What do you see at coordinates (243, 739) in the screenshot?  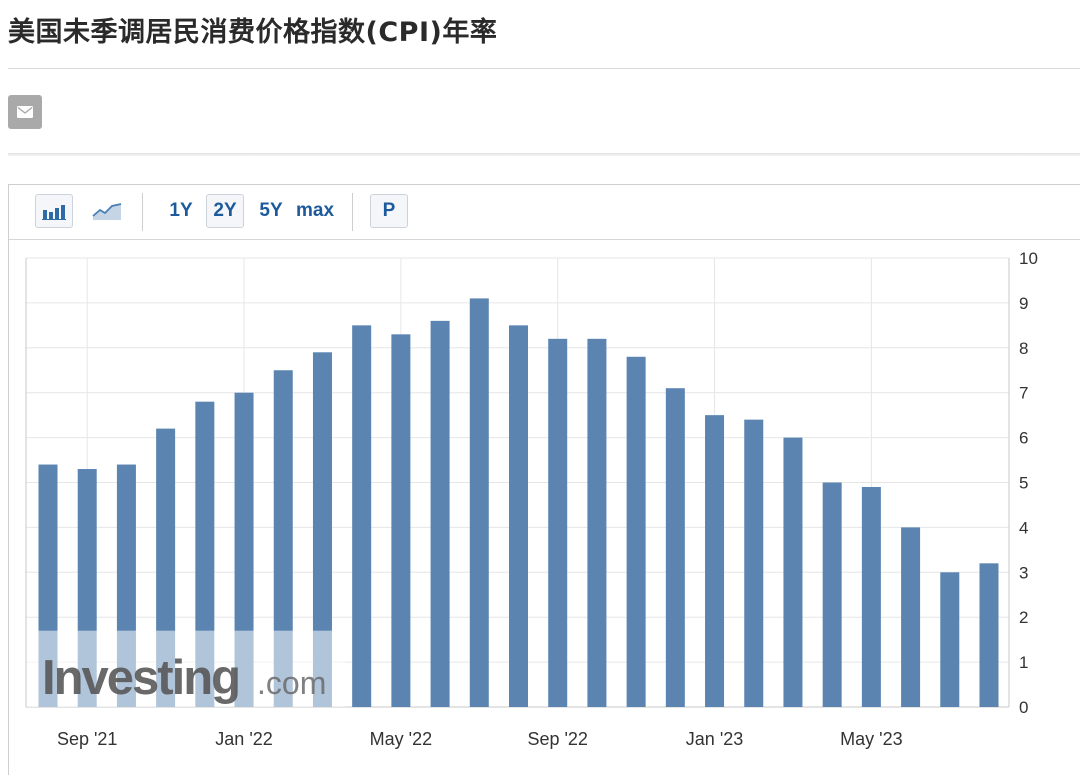 I see `x-tick-label: Jan '22` at bounding box center [243, 739].